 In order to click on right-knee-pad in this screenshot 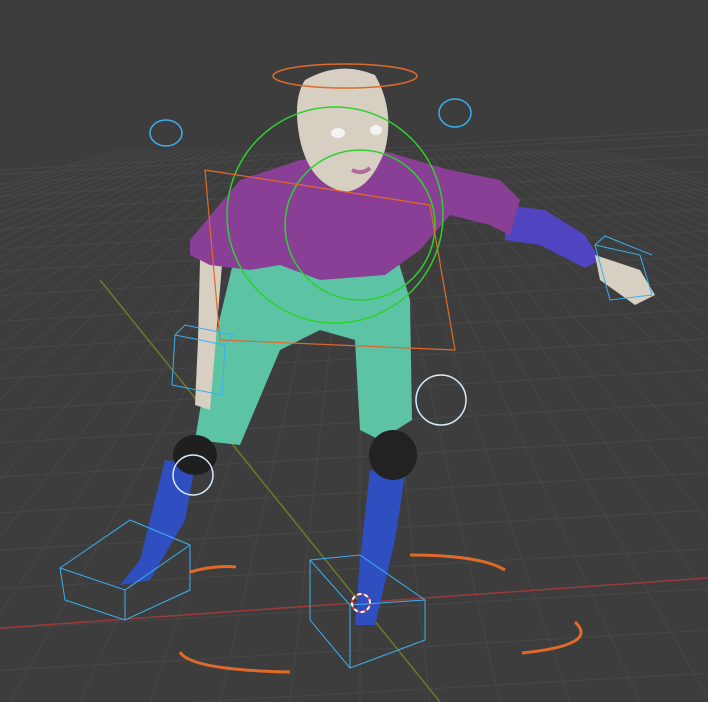, I will do `click(393, 455)`.